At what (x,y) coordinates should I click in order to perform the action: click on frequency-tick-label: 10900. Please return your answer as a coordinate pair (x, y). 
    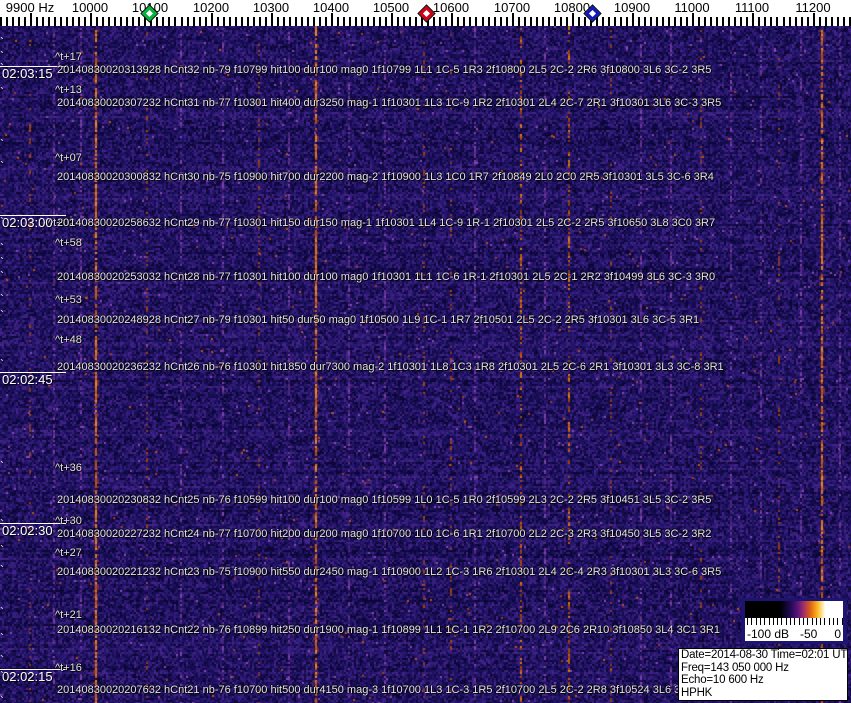
    Looking at the image, I should click on (632, 7).